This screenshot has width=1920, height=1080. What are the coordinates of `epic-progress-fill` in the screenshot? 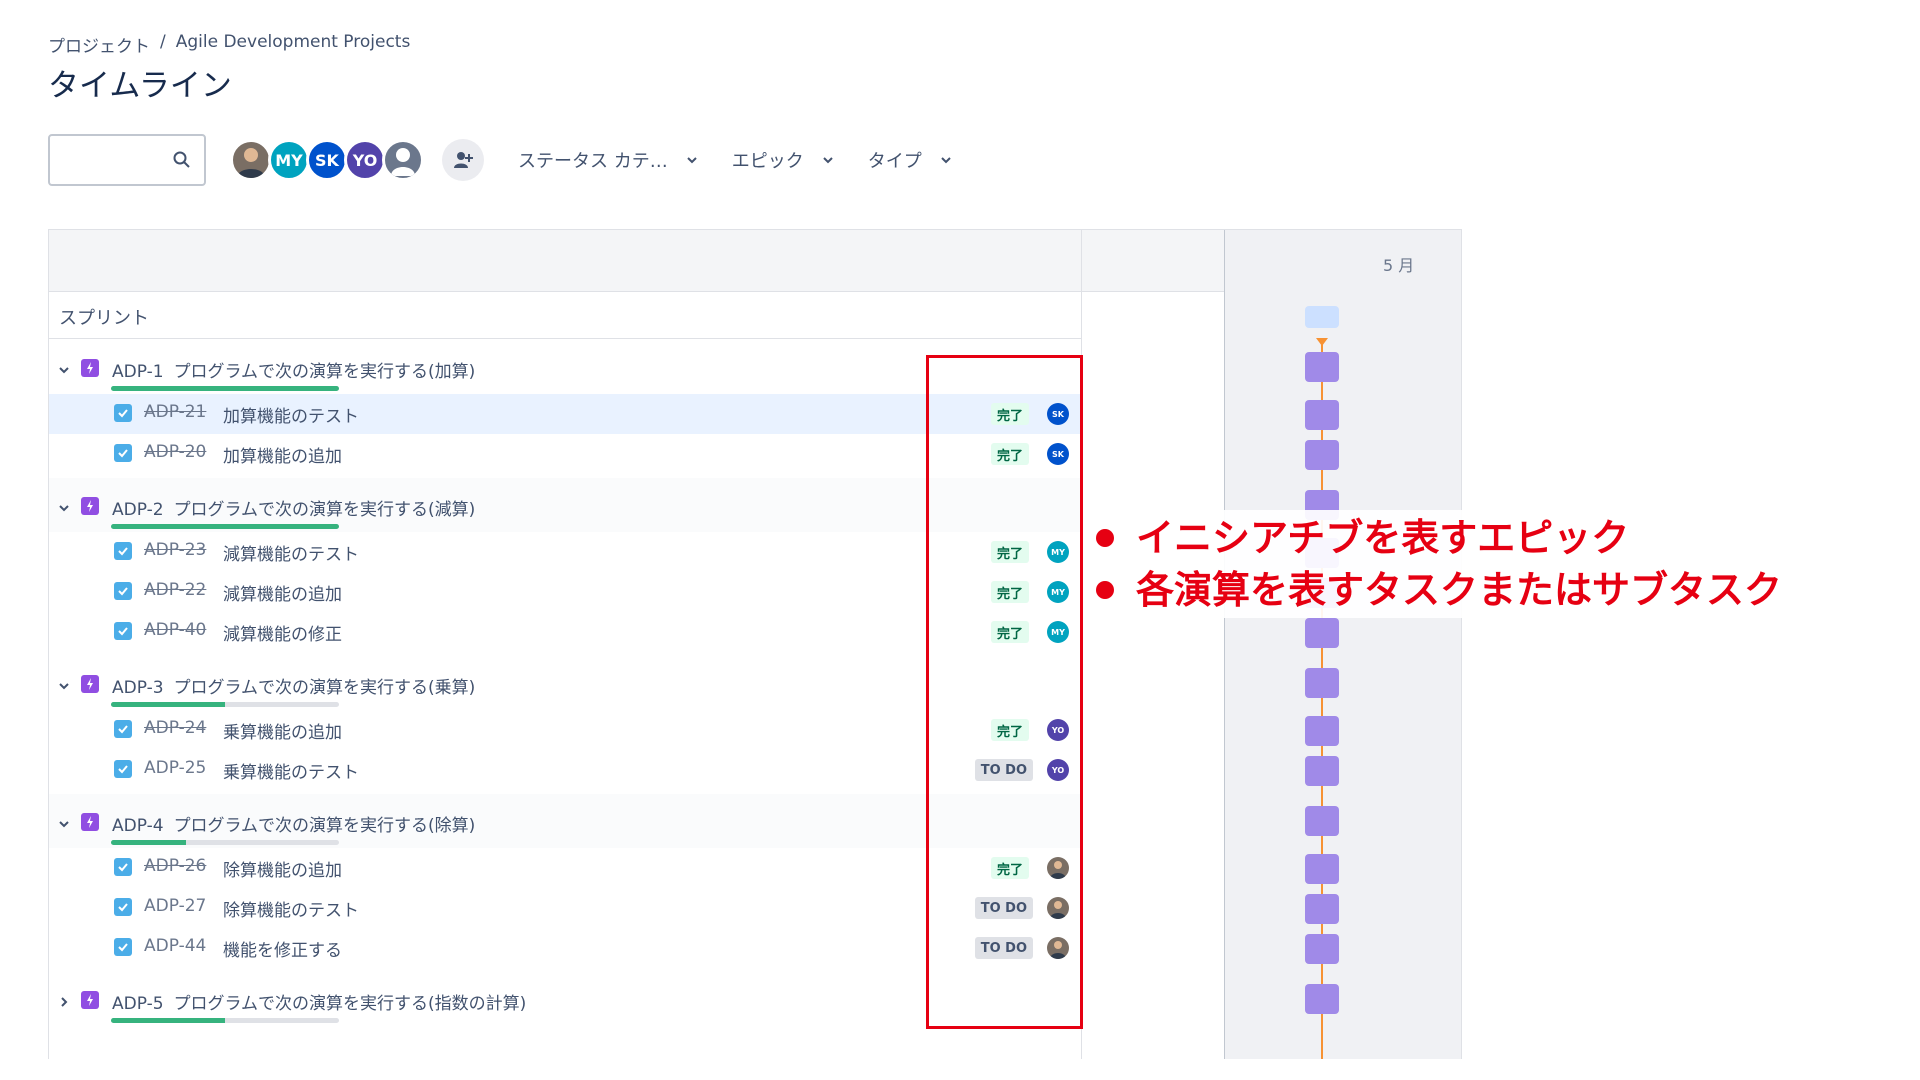 It's located at (149, 842).